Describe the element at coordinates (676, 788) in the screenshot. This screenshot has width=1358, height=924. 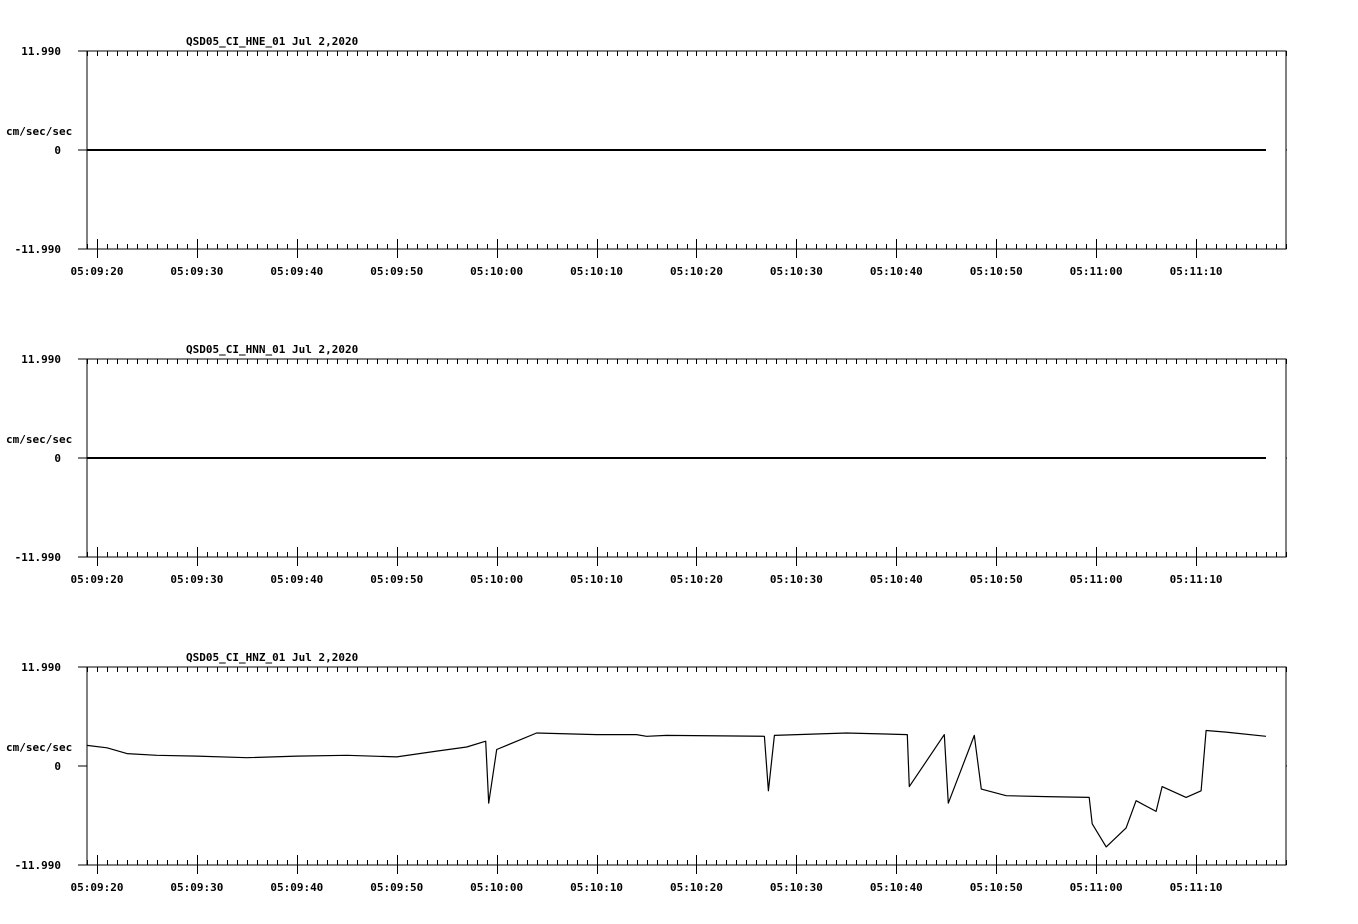
I see `waveform-trace` at that location.